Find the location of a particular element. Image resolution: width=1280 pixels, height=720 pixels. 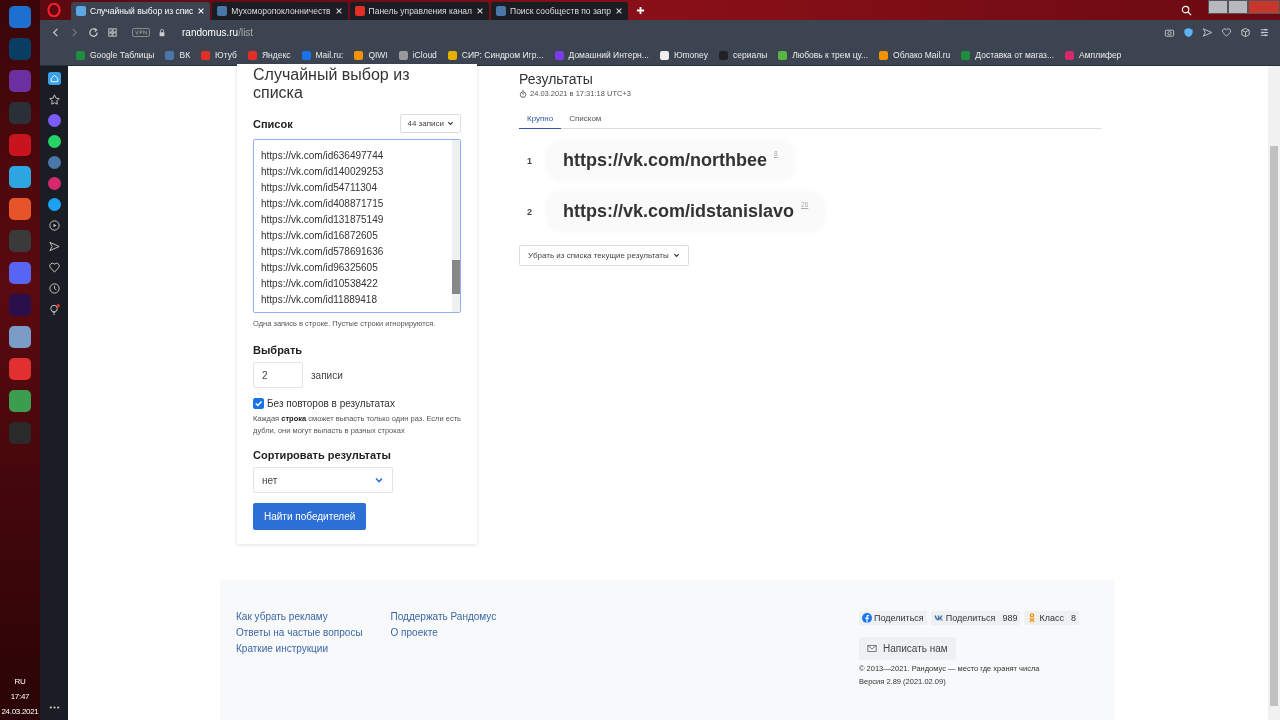

bookmark-item: iCloud is located at coordinates (417, 55).